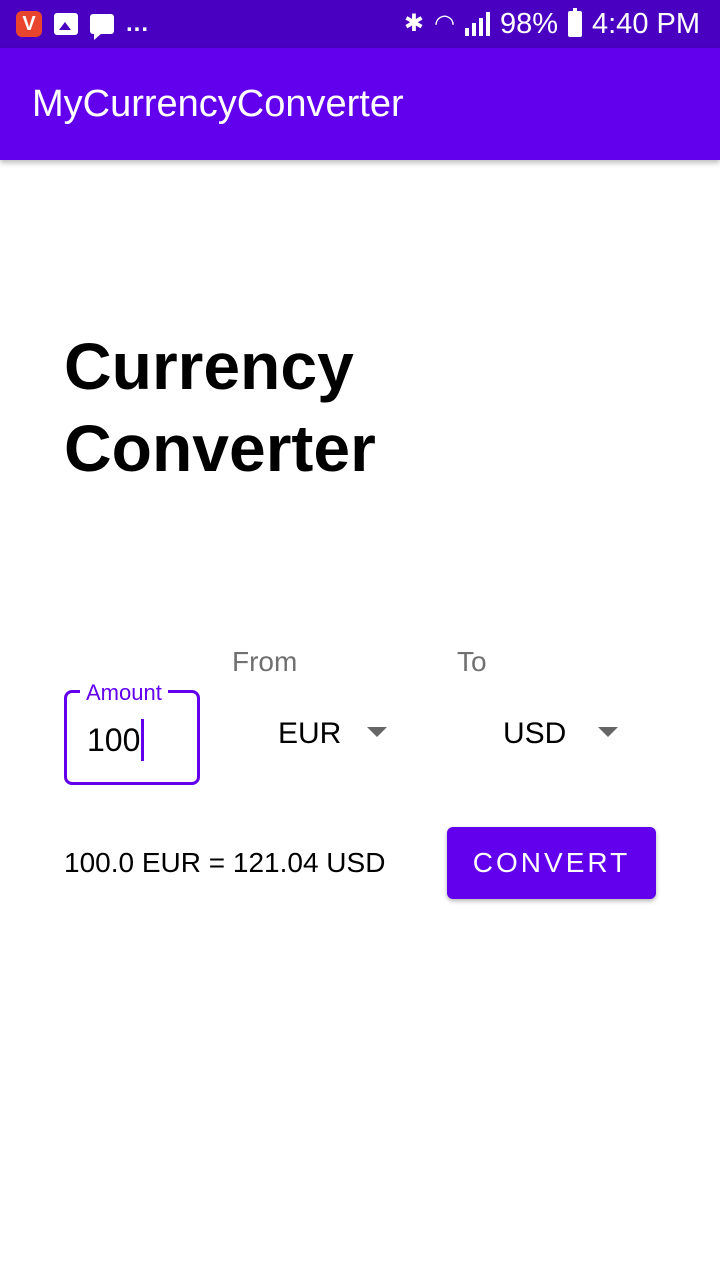  I want to click on amount-input-value: 100, so click(116, 740).